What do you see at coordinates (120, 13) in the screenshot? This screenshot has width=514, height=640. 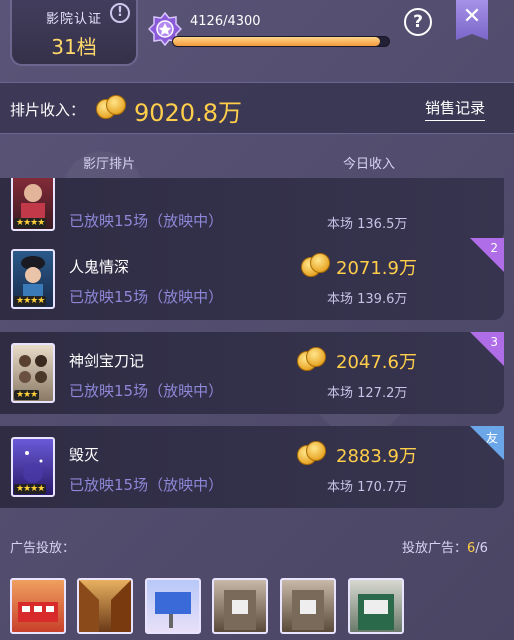 I see `info-icon: !` at bounding box center [120, 13].